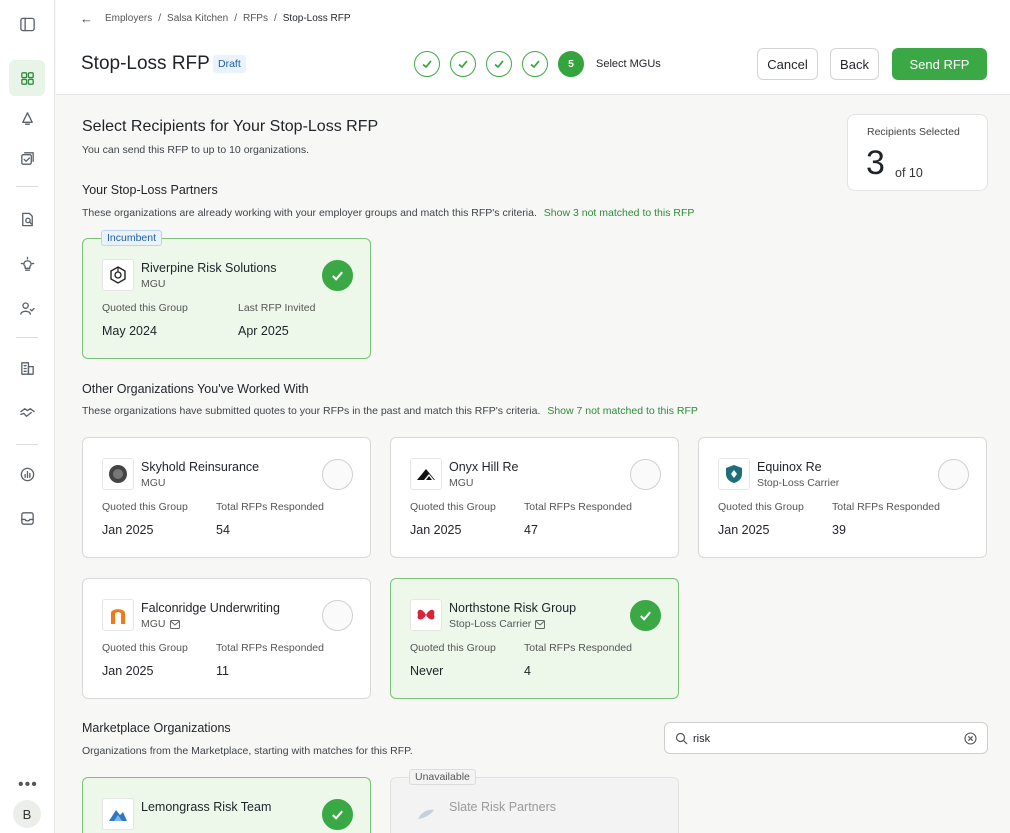 The image size is (1010, 833). What do you see at coordinates (27, 474) in the screenshot?
I see `analytics-icon` at bounding box center [27, 474].